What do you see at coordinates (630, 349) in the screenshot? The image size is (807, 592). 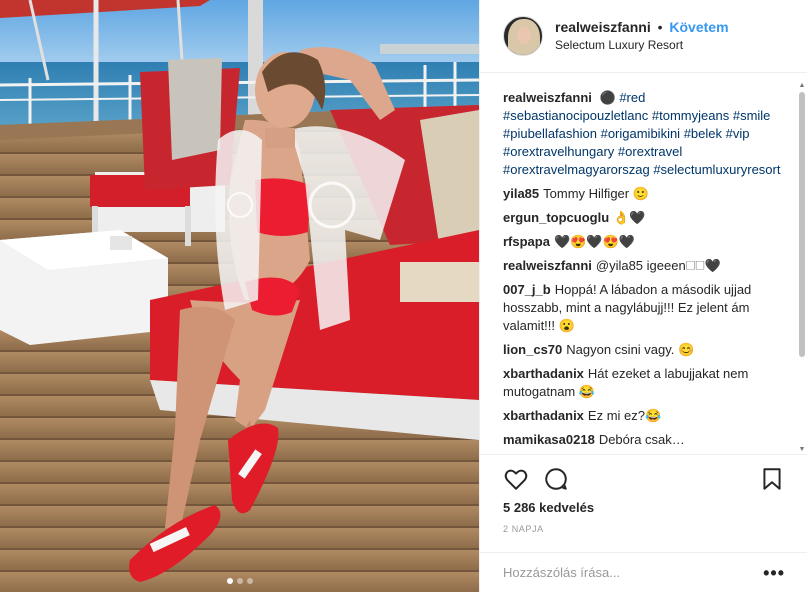 I see `comment-text: Nagyon csini vagy. 😊` at bounding box center [630, 349].